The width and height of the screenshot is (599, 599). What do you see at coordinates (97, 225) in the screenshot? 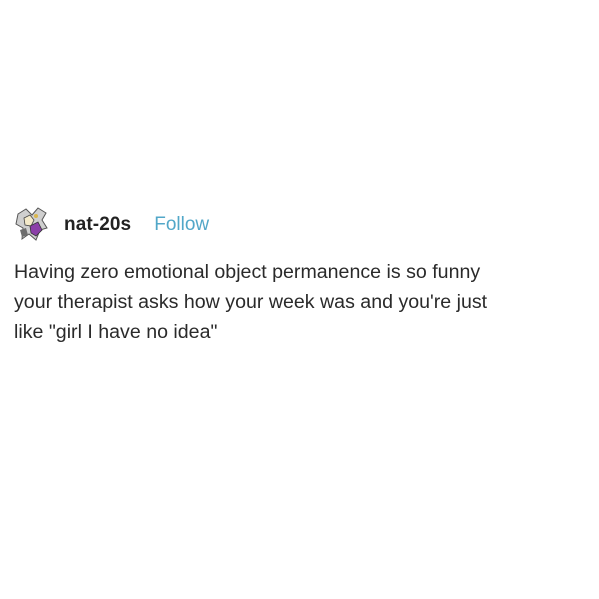
I see `username: nat-20s` at bounding box center [97, 225].